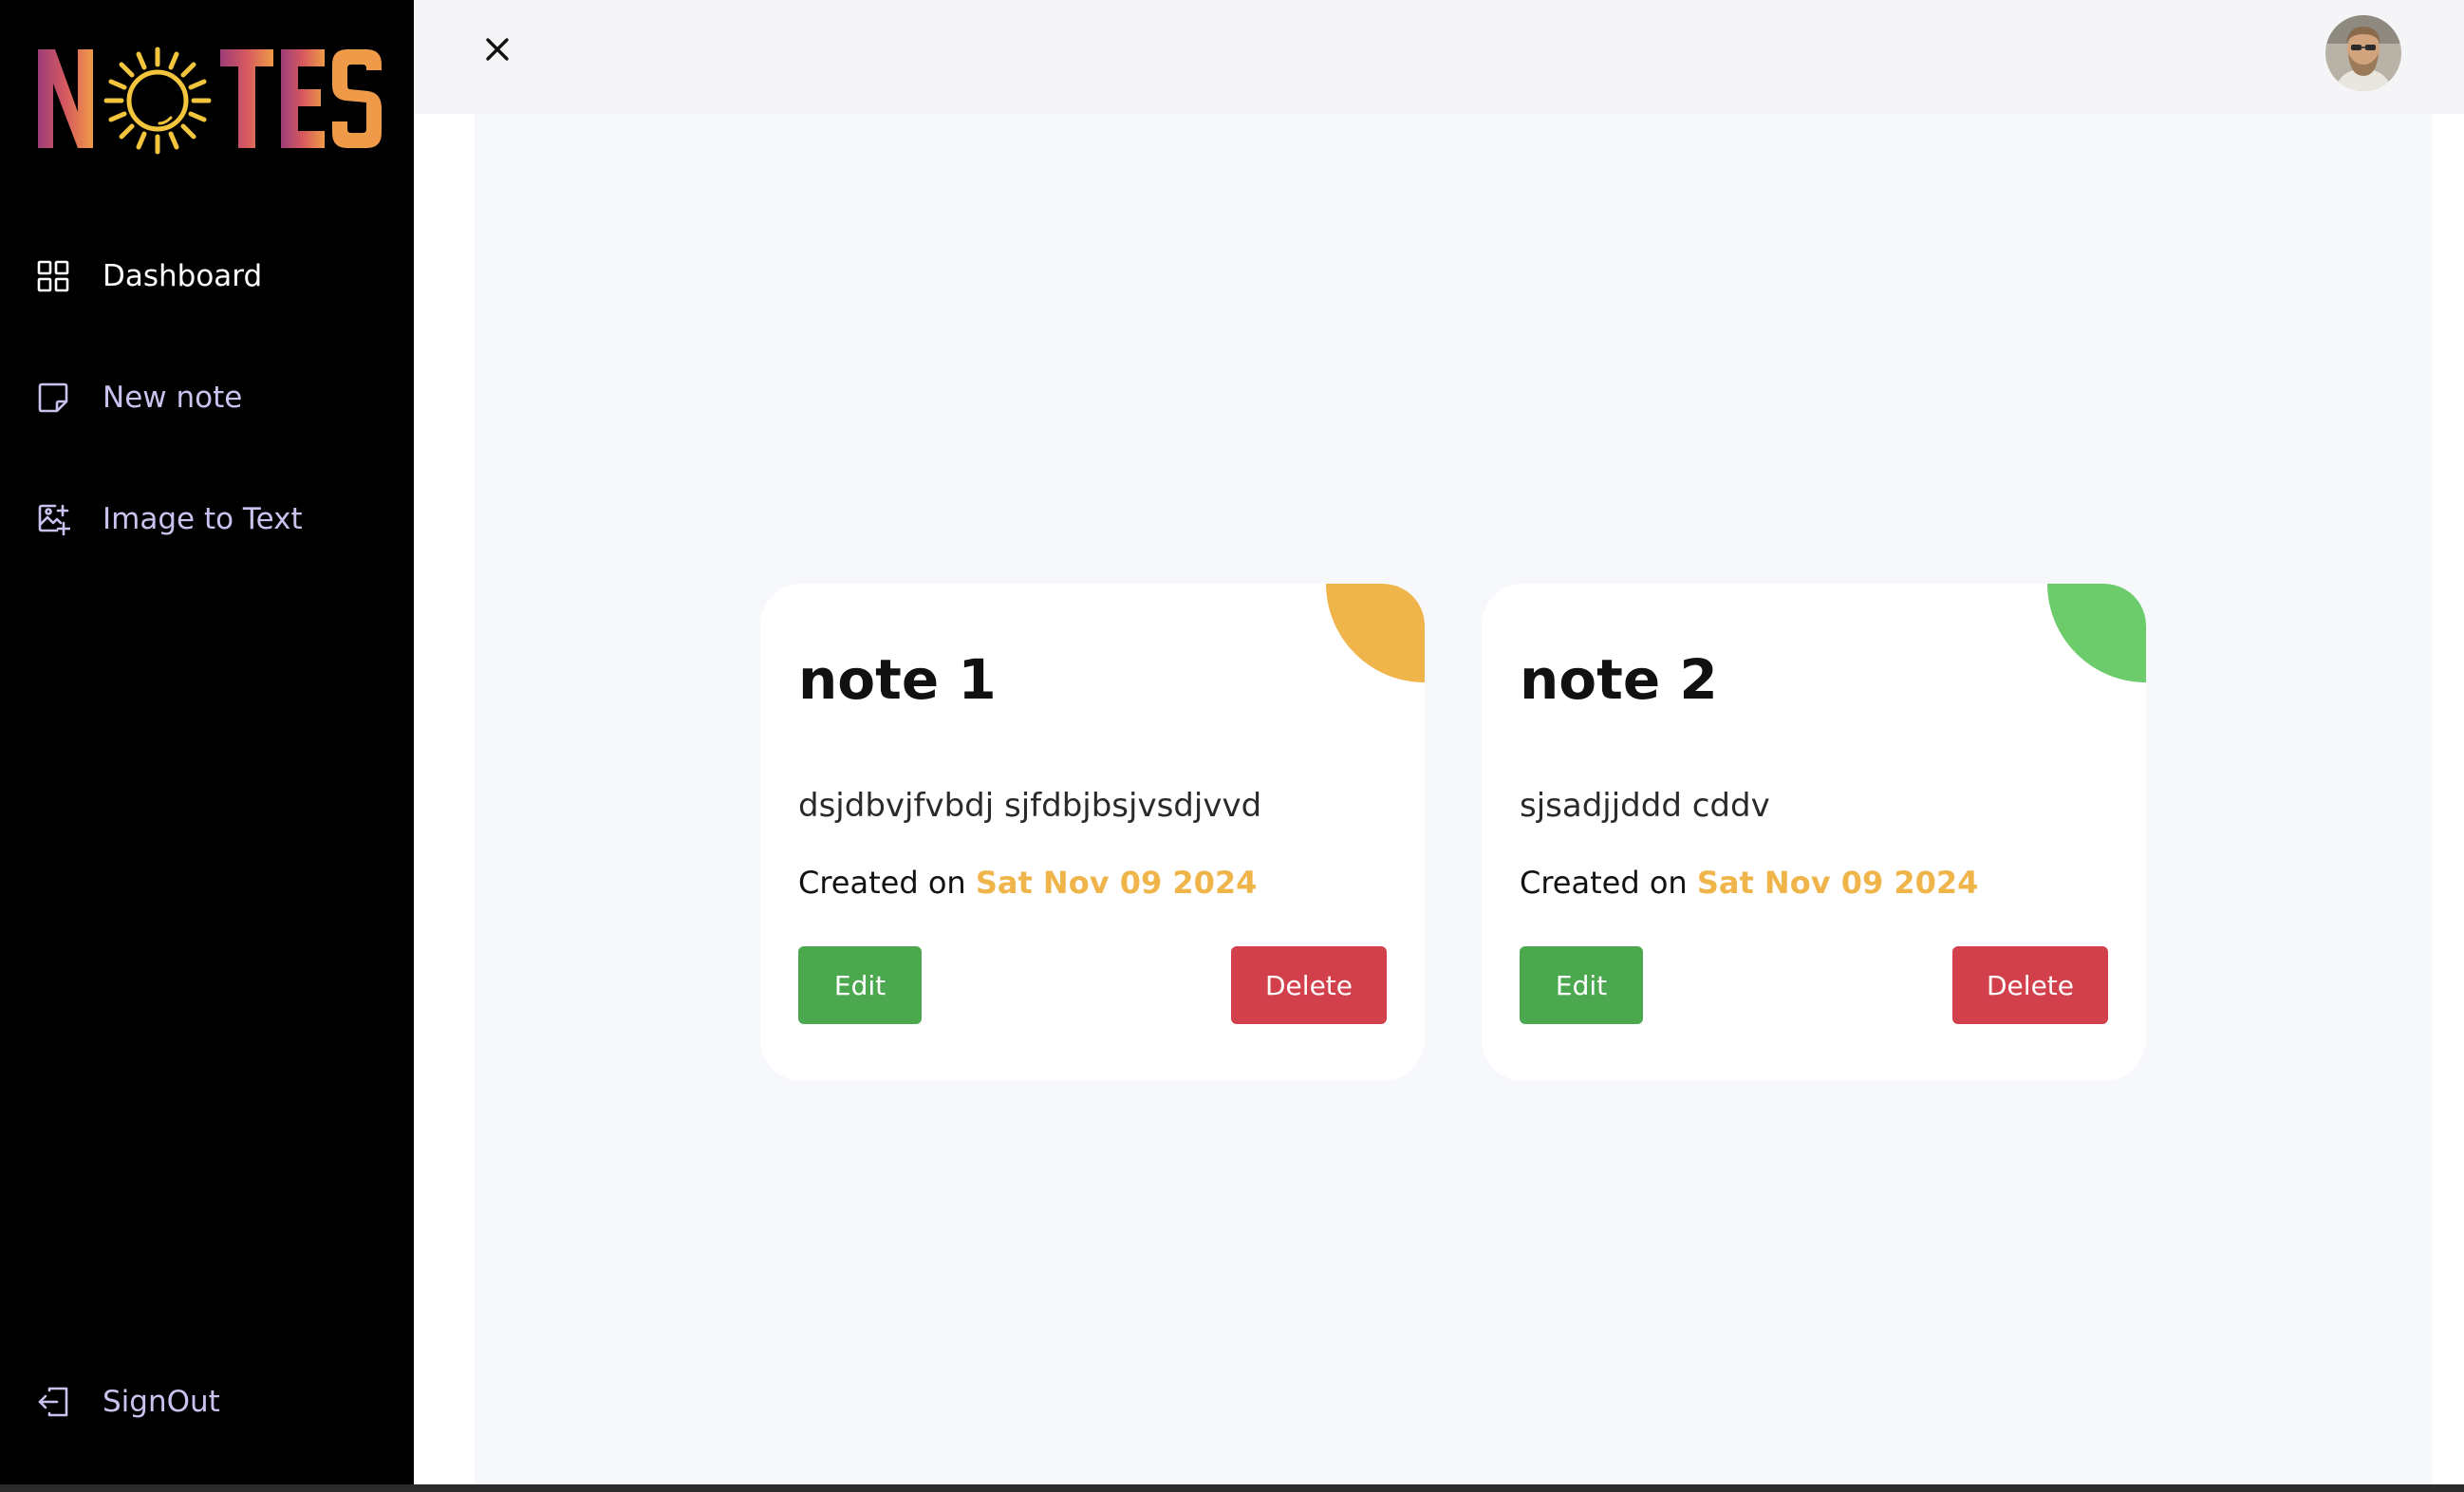 This screenshot has width=2464, height=1492. I want to click on note-title: note 1, so click(898, 679).